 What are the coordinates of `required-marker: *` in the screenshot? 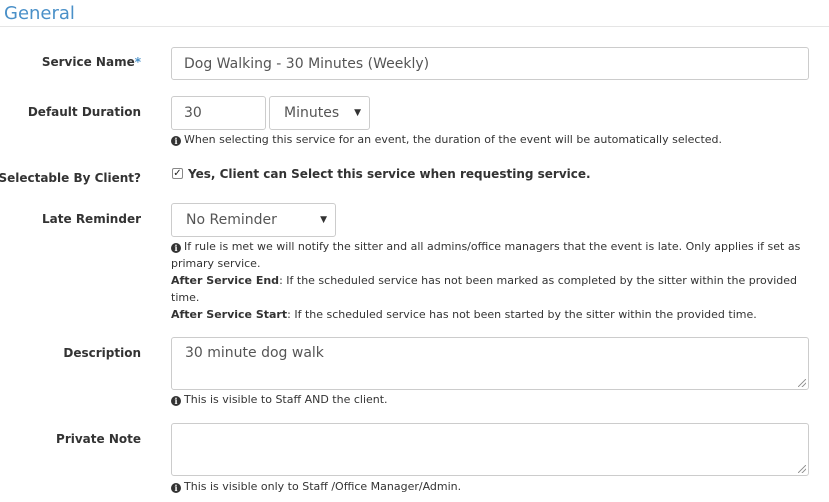 It's located at (137, 62).